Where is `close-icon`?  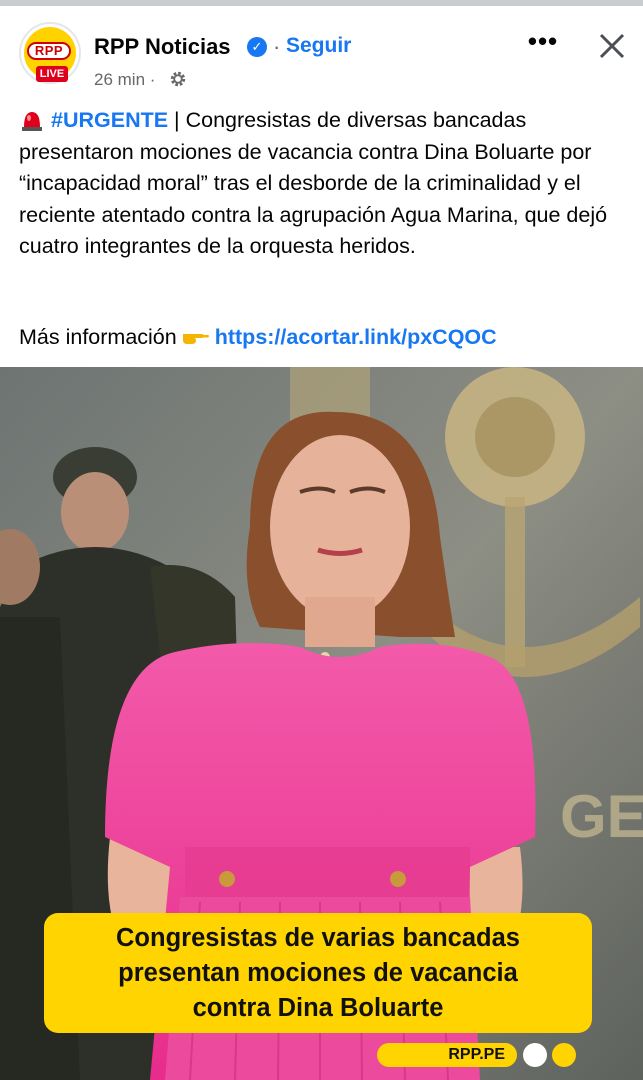
close-icon is located at coordinates (612, 46).